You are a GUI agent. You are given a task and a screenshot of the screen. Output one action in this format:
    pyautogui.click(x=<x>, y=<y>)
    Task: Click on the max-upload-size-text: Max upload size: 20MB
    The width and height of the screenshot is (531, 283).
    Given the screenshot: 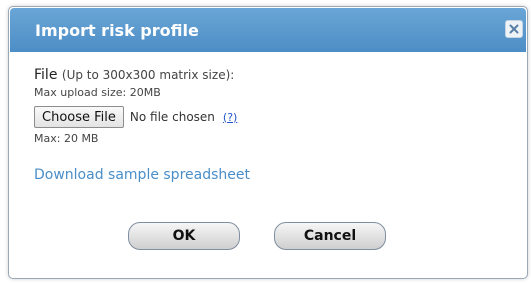 What is the action you would take?
    pyautogui.click(x=97, y=92)
    